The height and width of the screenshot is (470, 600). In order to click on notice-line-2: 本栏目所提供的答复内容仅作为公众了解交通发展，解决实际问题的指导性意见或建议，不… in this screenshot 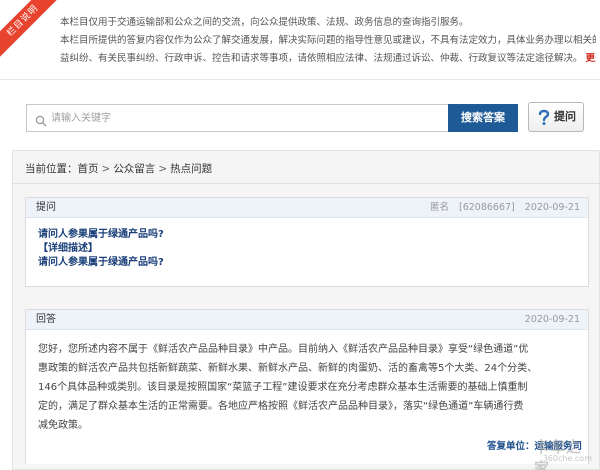, I will do `click(328, 40)`.